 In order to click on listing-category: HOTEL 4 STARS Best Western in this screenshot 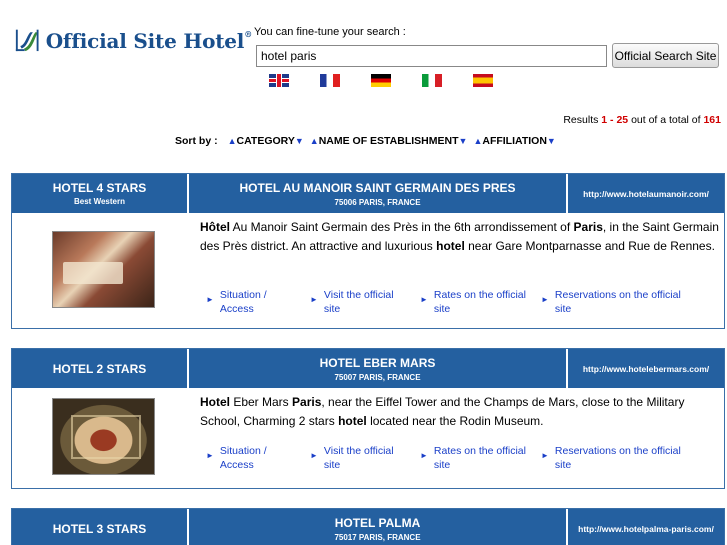, I will do `click(100, 193)`.